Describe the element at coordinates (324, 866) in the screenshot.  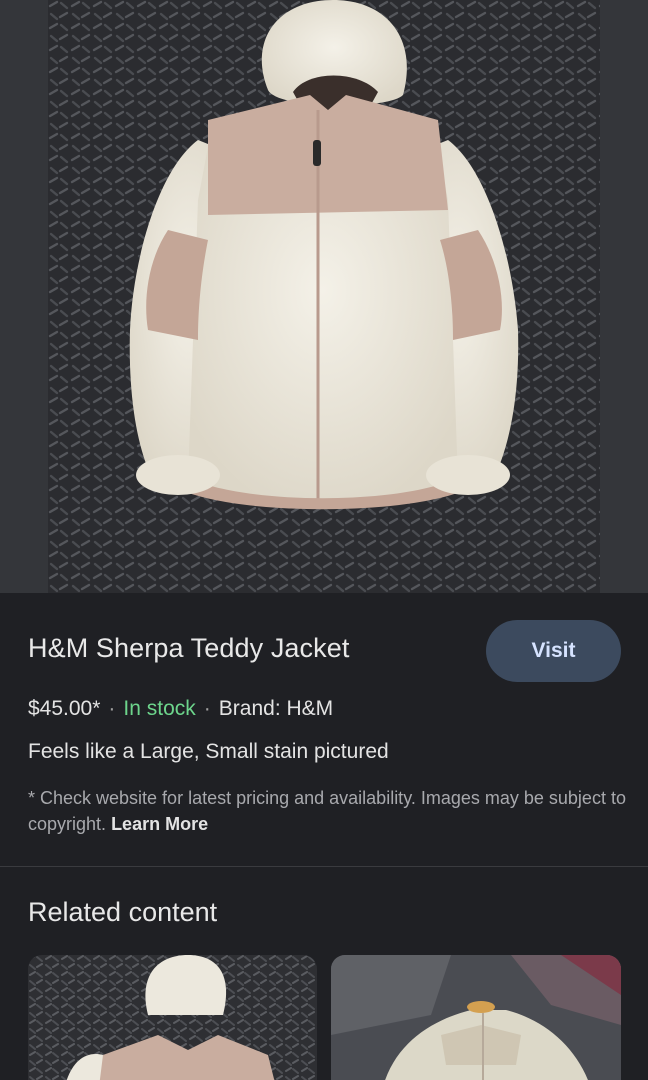
I see `section-divider` at that location.